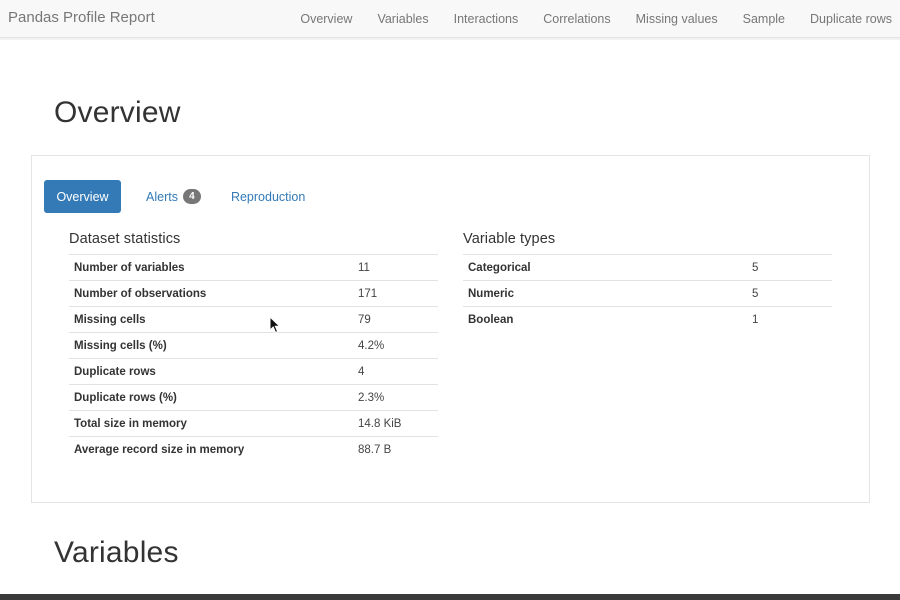 The image size is (900, 600). I want to click on navbar-brand: Pandas Profile Report, so click(81, 17).